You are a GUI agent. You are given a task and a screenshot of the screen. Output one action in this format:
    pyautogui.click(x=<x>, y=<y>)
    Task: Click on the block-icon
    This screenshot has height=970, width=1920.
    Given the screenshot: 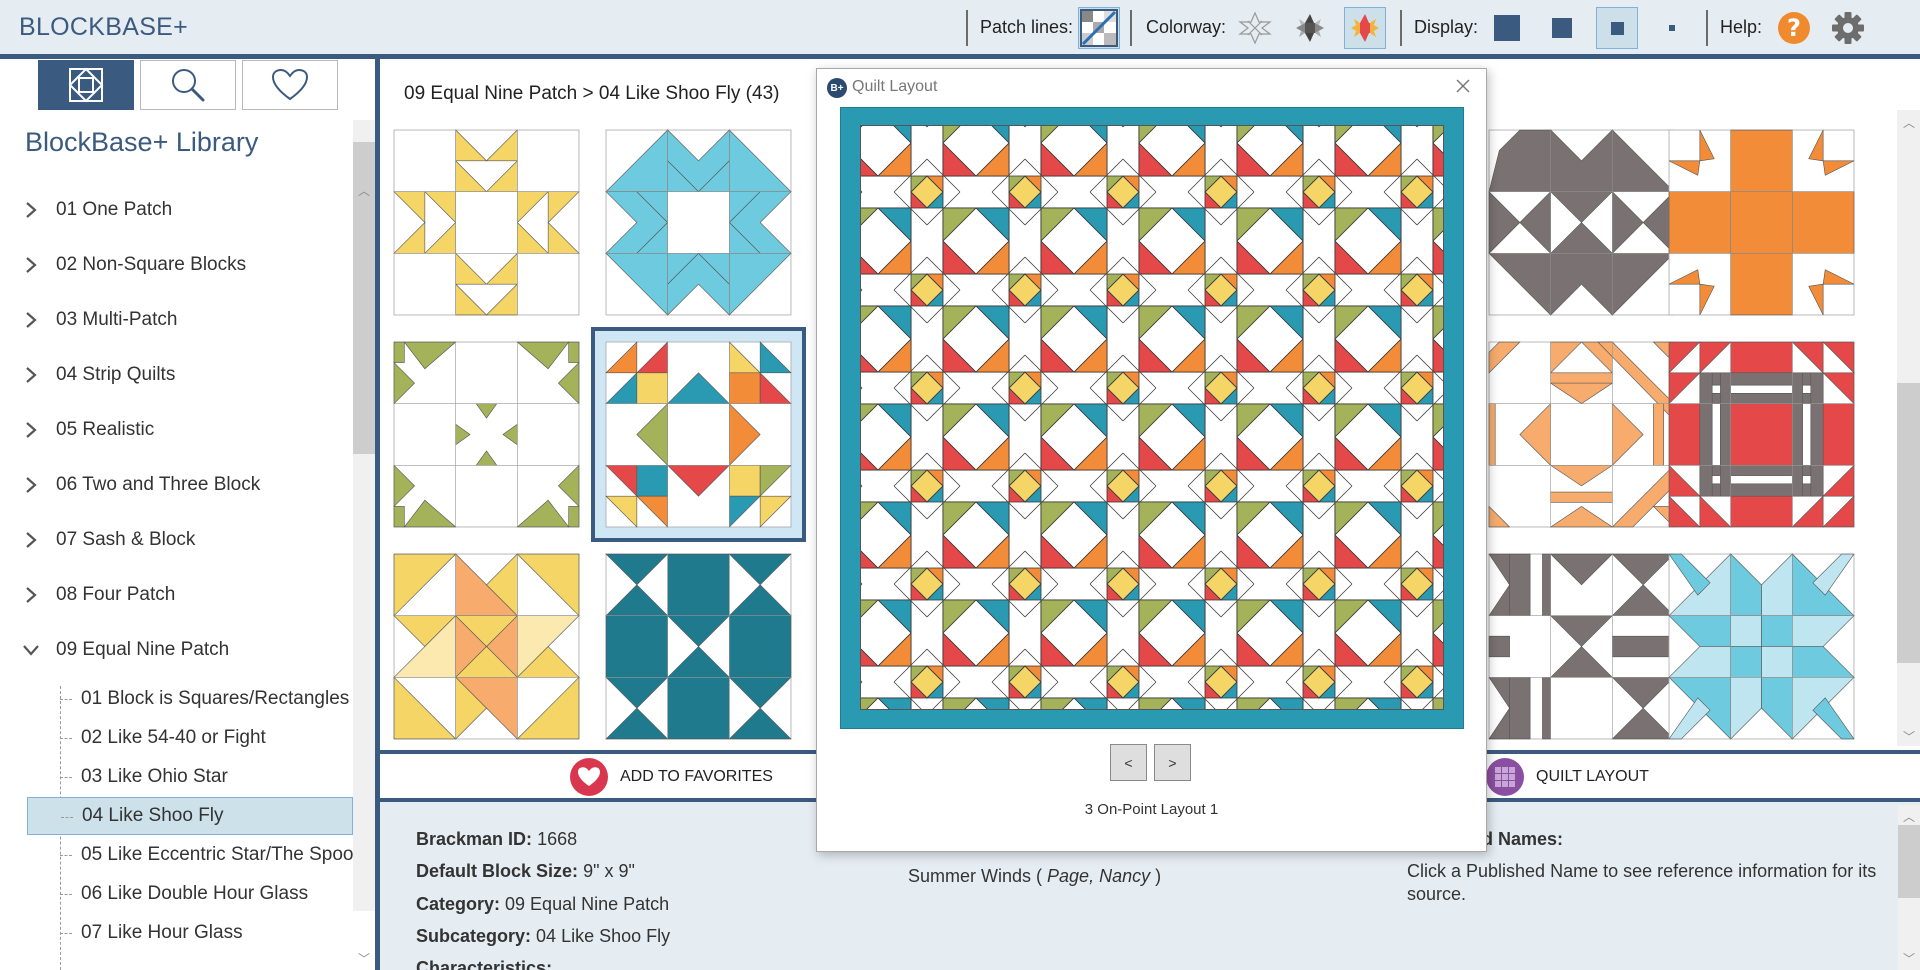 What is the action you would take?
    pyautogui.click(x=86, y=85)
    